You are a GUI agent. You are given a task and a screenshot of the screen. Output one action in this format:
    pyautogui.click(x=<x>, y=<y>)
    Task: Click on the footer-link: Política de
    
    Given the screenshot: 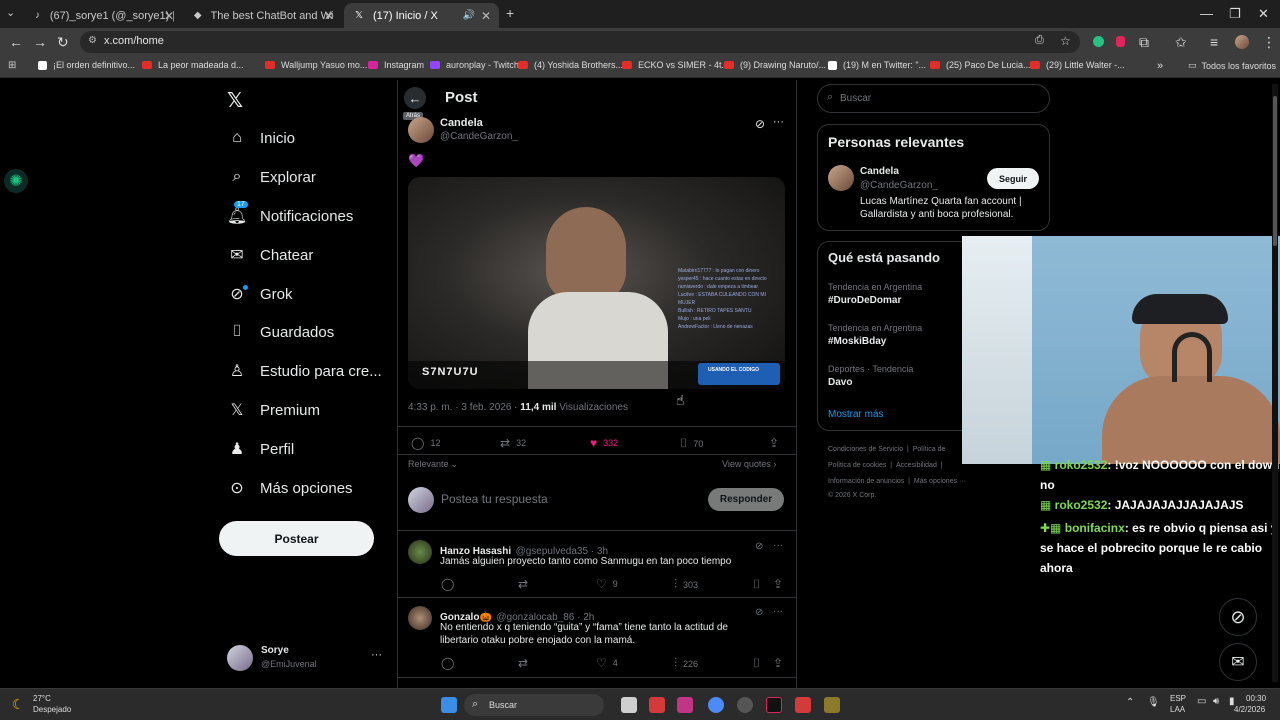 What is the action you would take?
    pyautogui.click(x=929, y=449)
    